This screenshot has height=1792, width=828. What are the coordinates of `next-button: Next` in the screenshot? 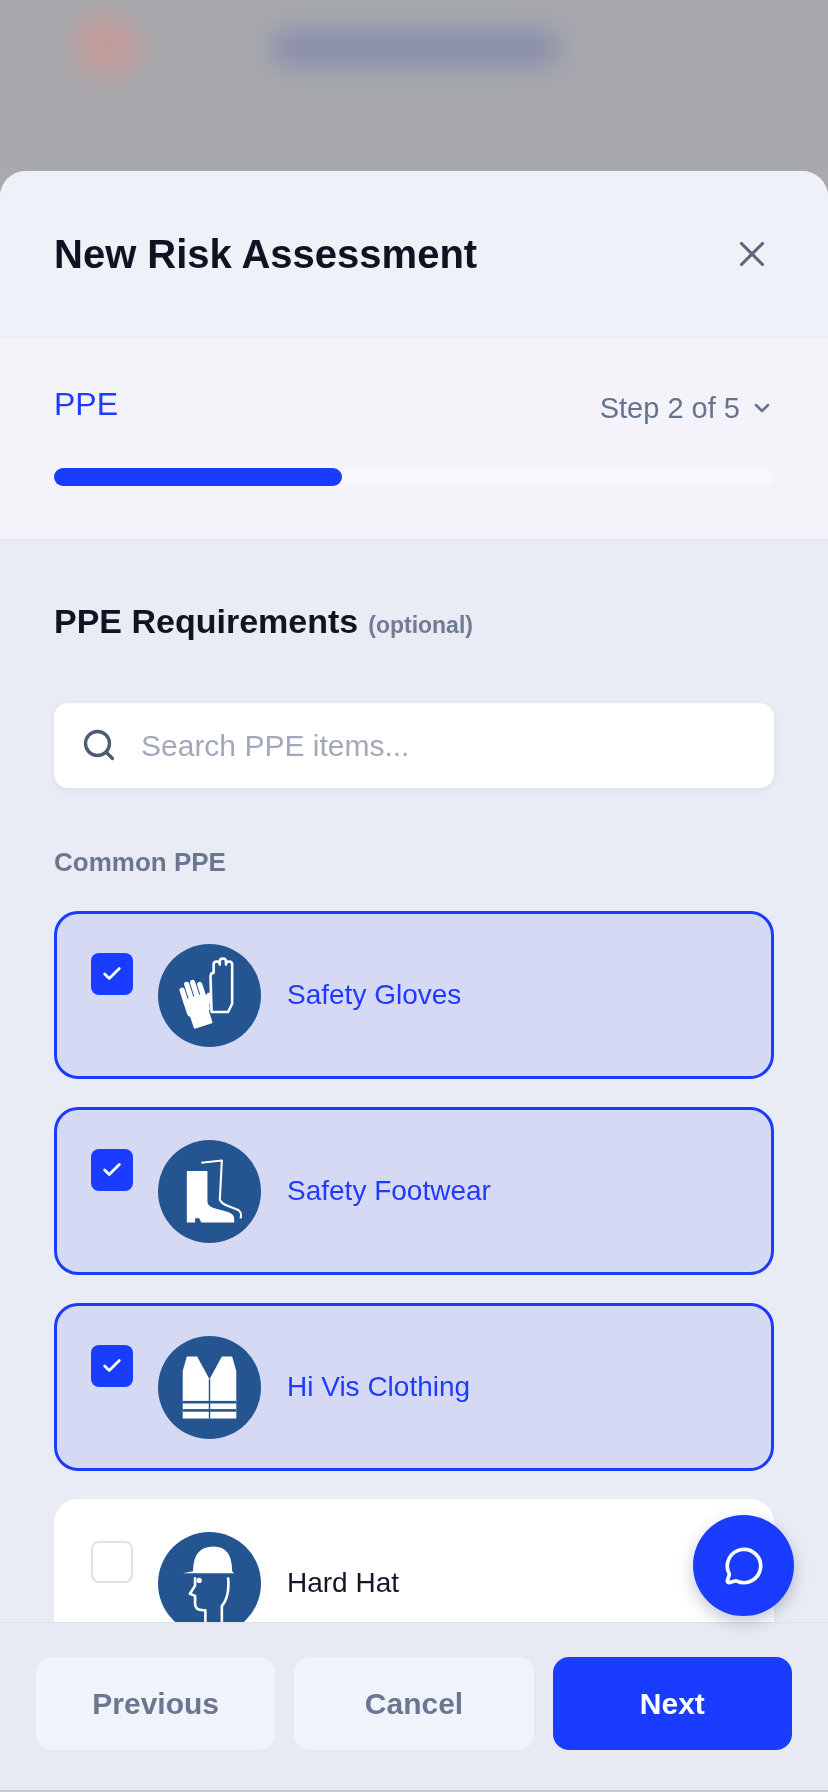 It's located at (672, 1703).